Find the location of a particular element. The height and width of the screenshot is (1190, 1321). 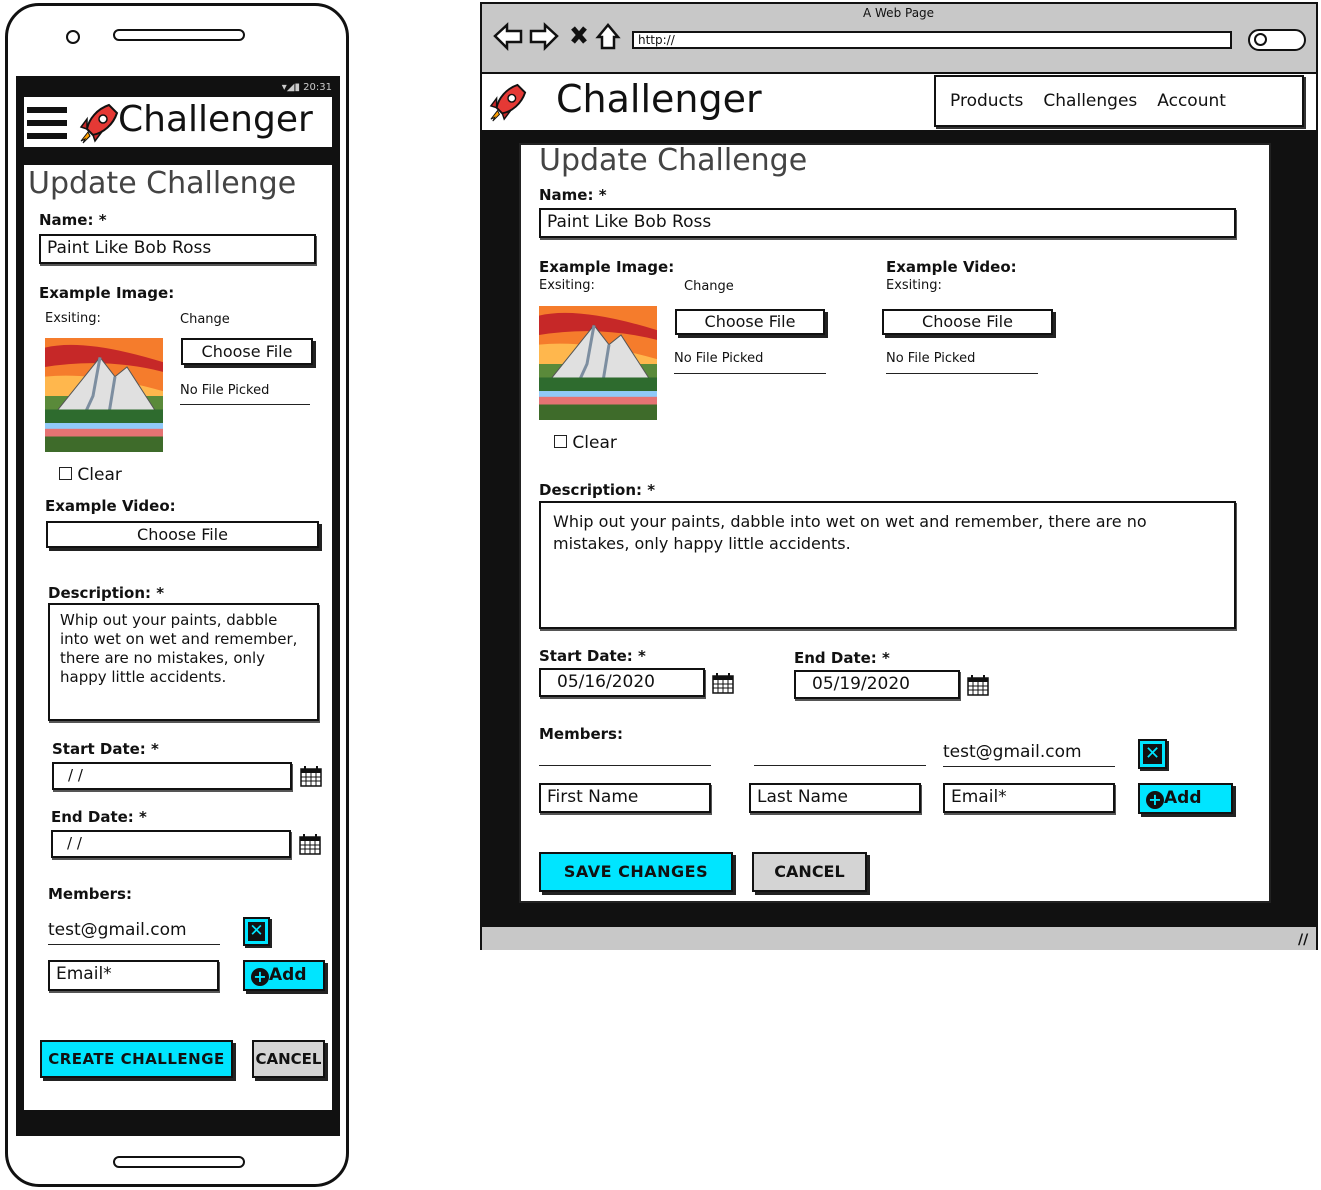

browser-video-no-file-text: No File Picked is located at coordinates (962, 362).